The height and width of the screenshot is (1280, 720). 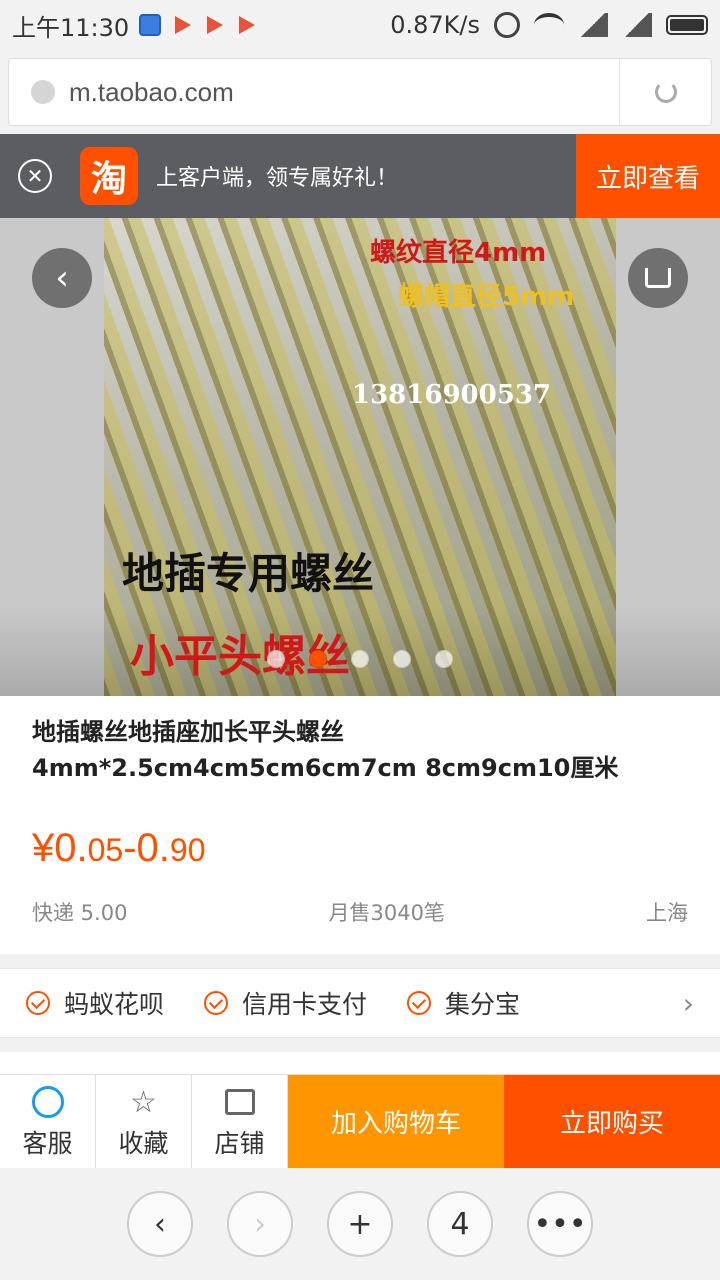 I want to click on url-text: m.taobao.com, so click(x=151, y=92).